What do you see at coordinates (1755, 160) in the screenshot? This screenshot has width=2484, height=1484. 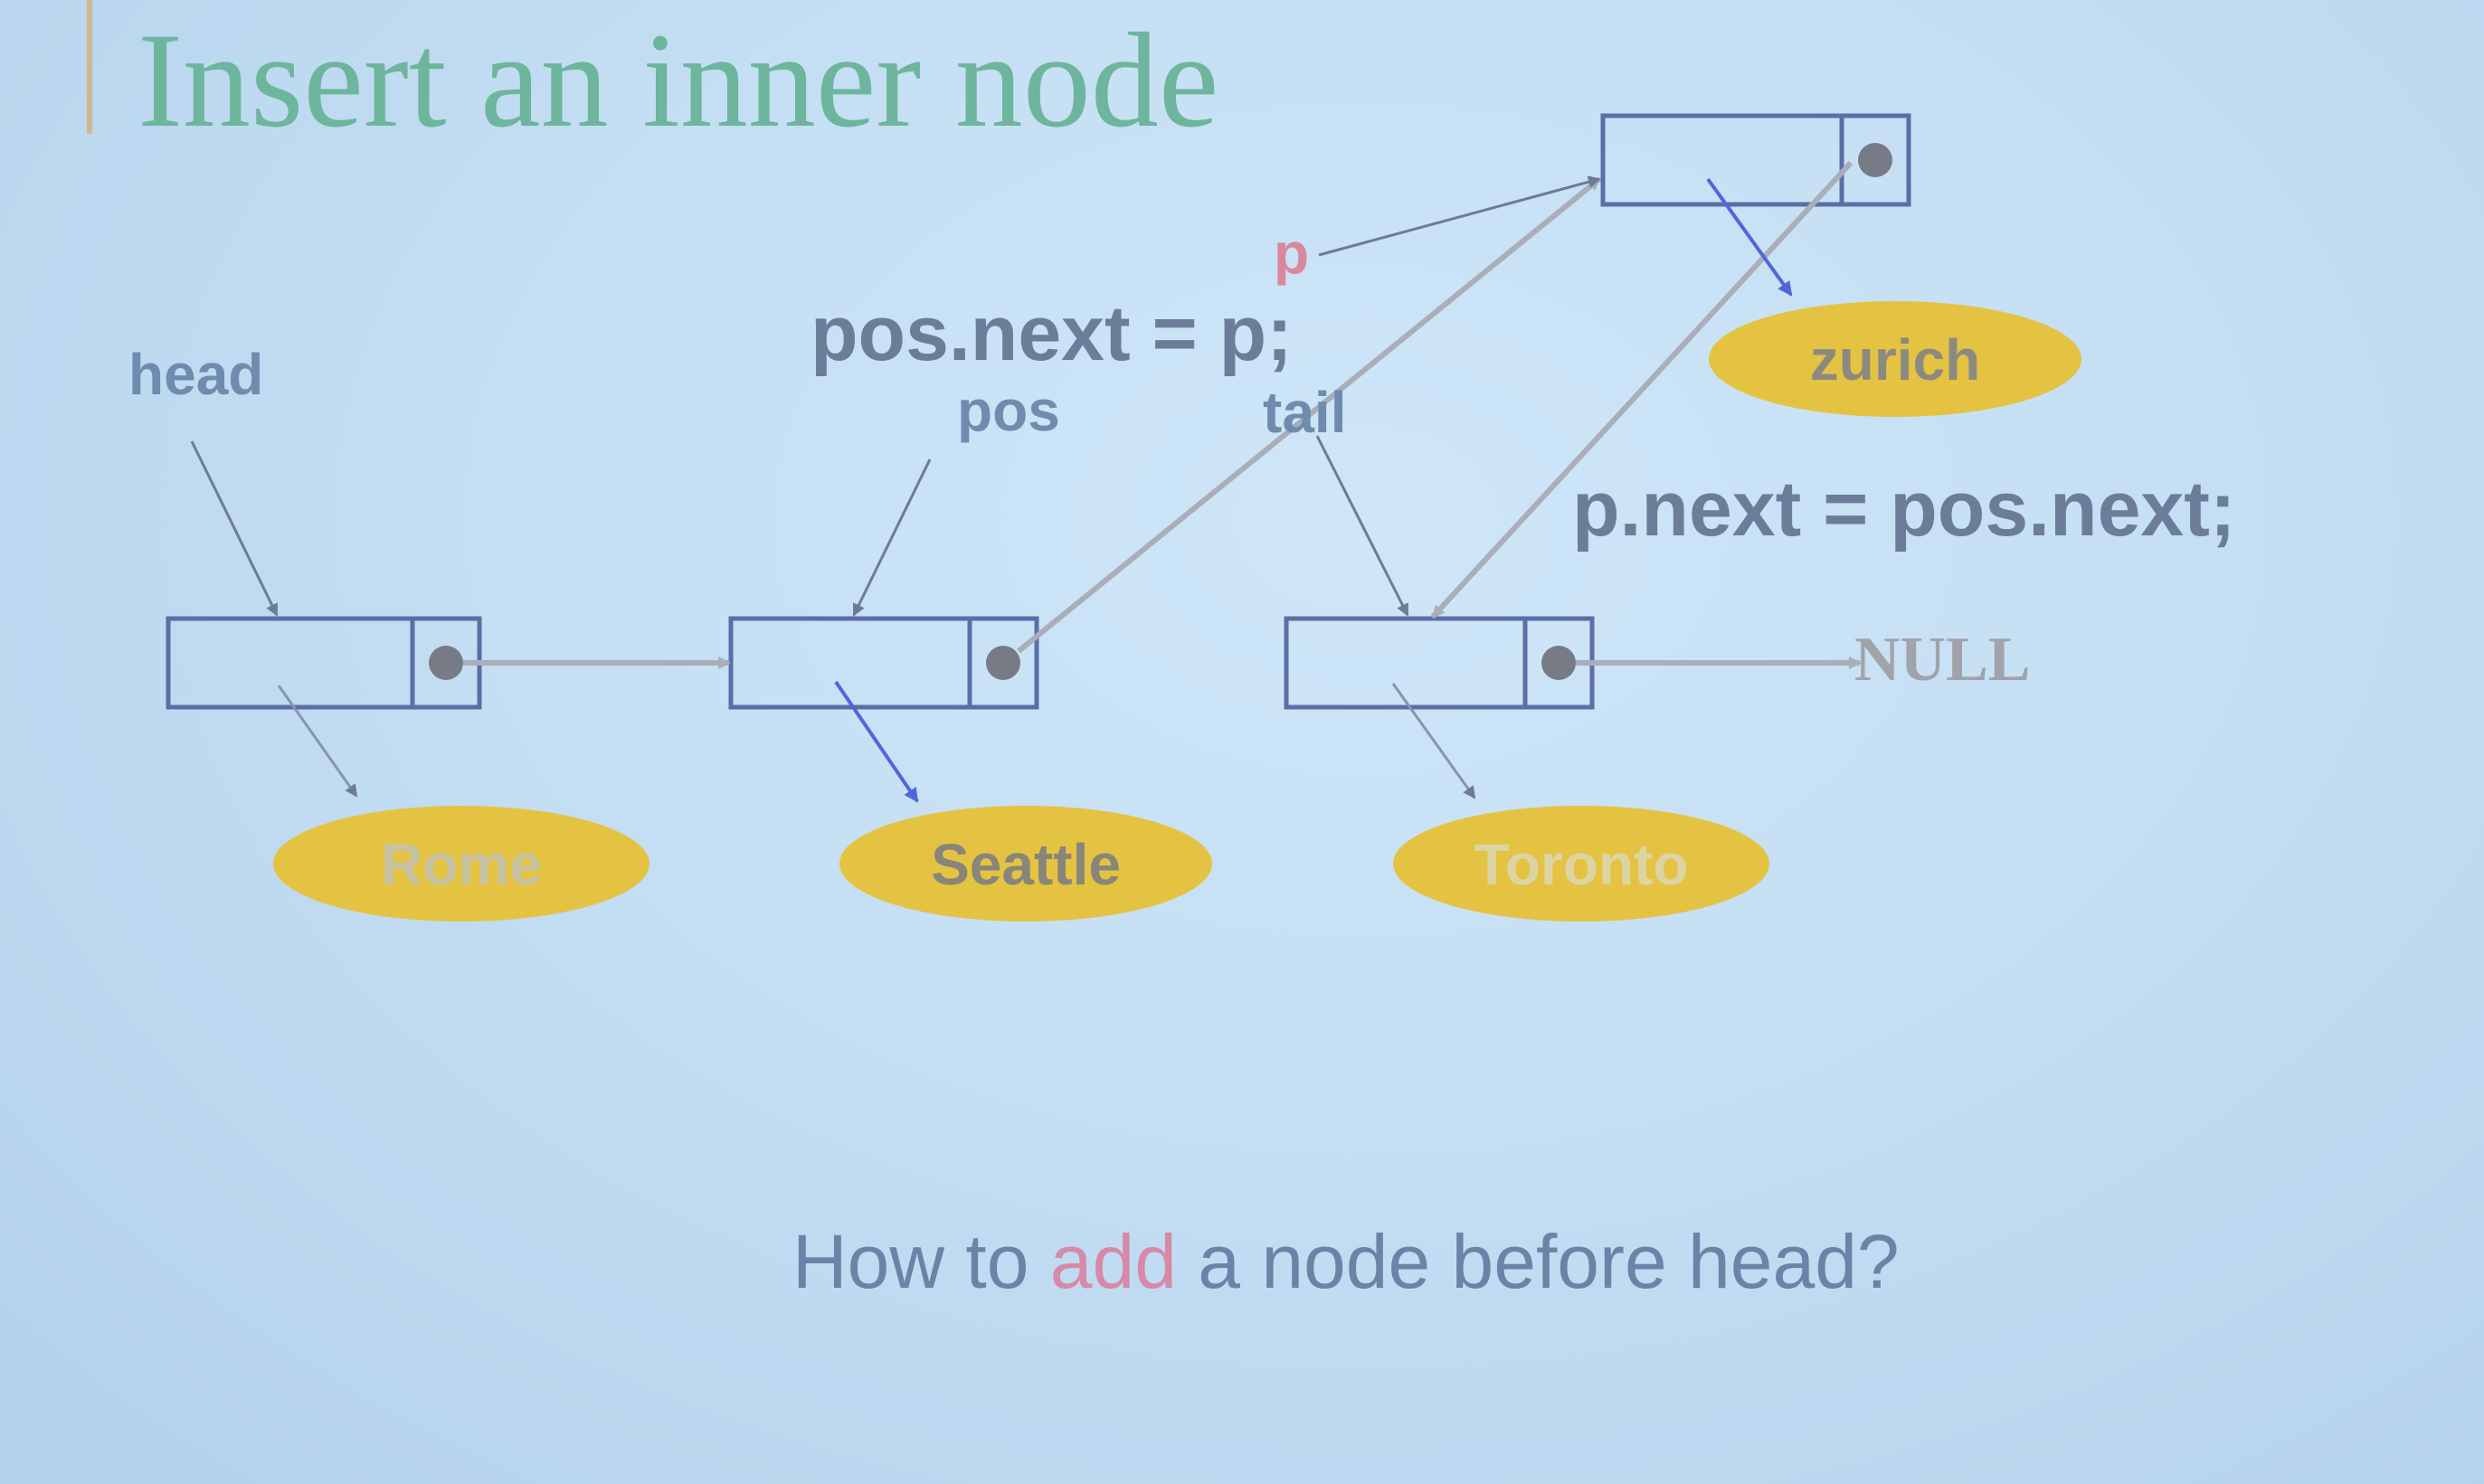 I see `node-zurich` at bounding box center [1755, 160].